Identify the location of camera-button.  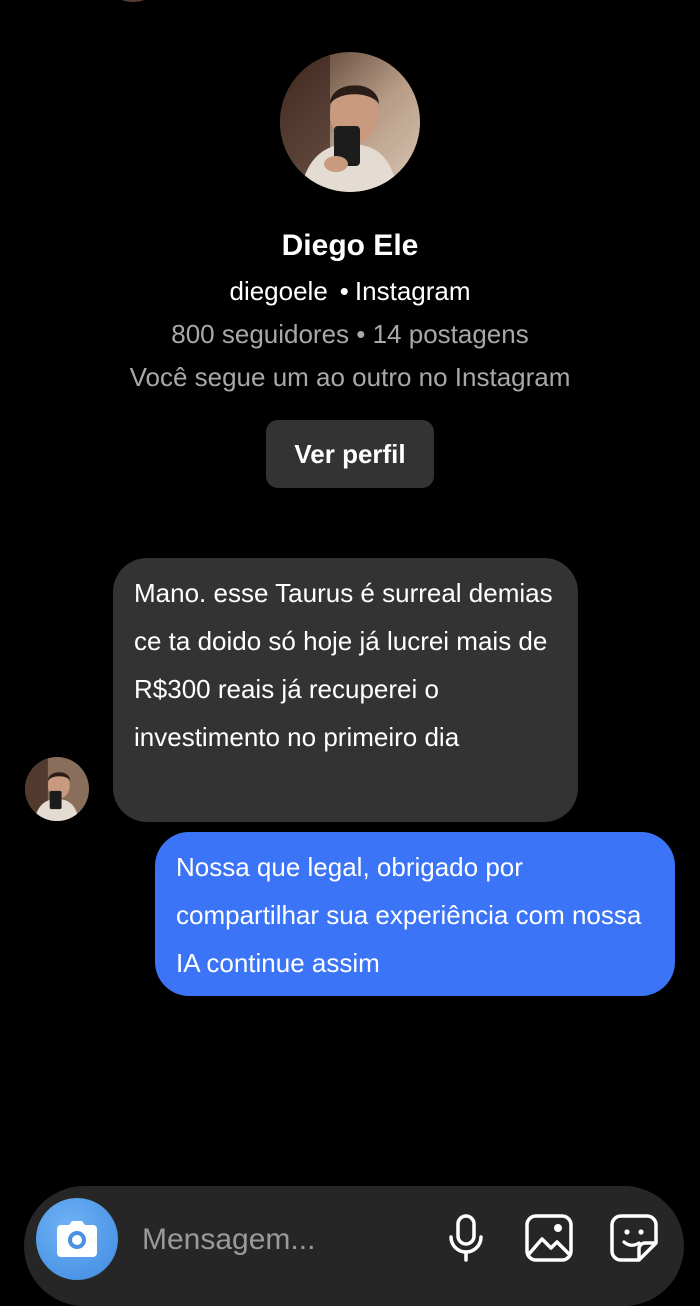
(77, 1239).